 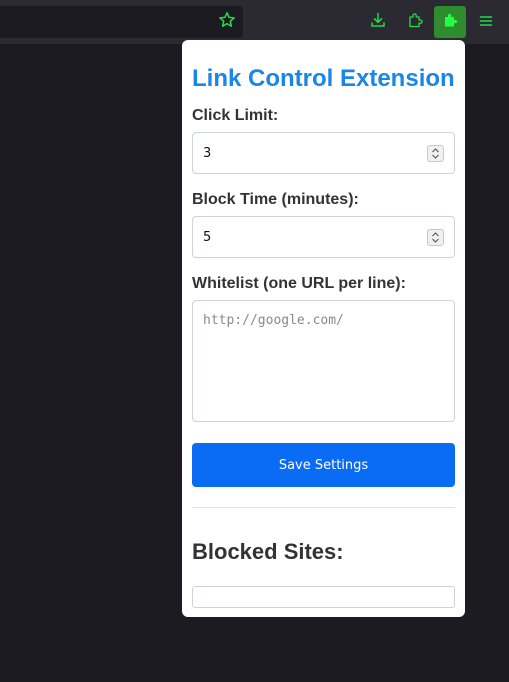 I want to click on star-icon, so click(x=227, y=22).